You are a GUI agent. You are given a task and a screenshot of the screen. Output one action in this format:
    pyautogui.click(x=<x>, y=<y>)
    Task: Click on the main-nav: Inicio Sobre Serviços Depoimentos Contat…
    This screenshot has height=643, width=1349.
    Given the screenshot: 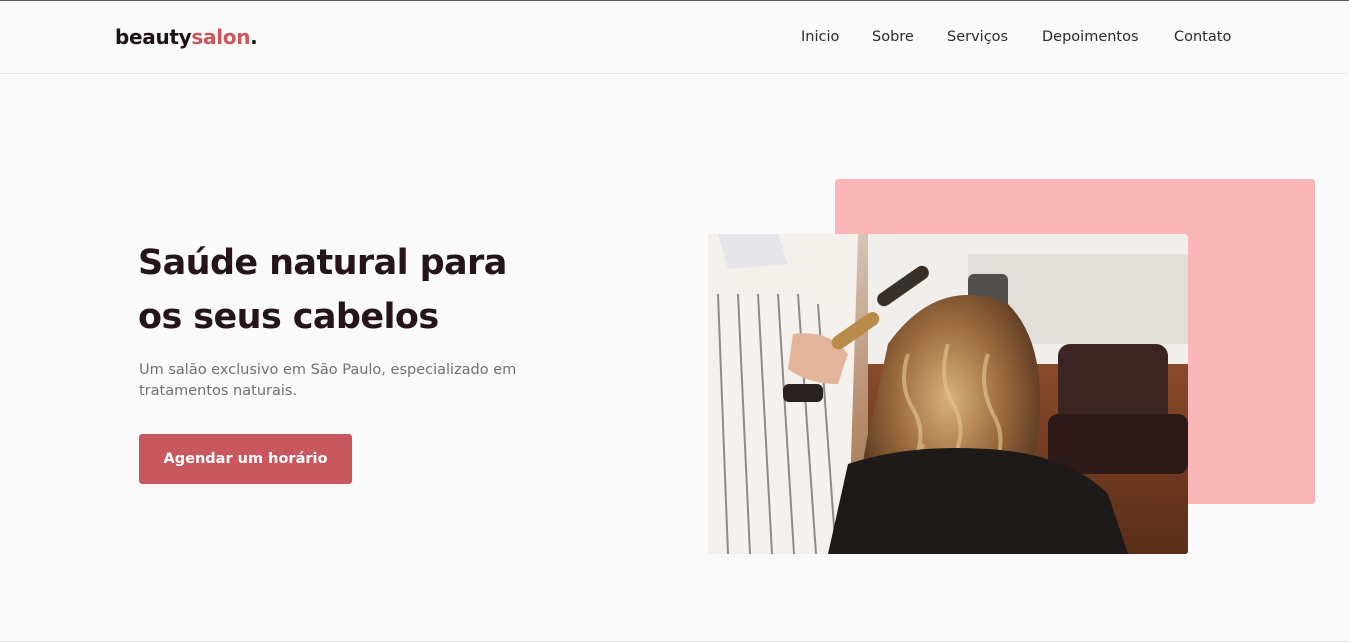 What is the action you would take?
    pyautogui.click(x=674, y=39)
    